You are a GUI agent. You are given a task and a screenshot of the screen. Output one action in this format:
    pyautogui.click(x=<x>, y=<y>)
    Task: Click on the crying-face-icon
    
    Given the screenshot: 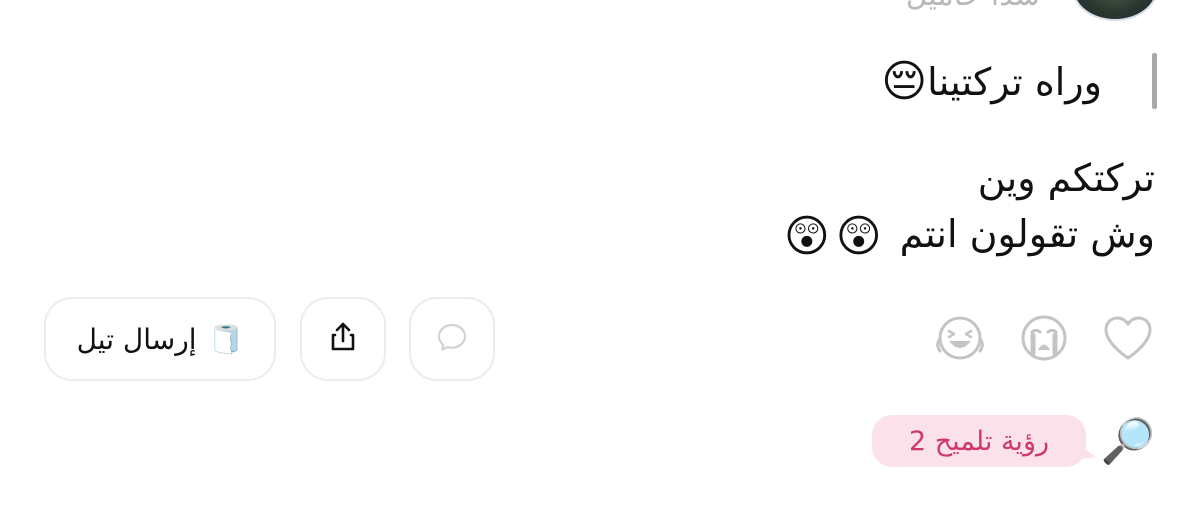 What is the action you would take?
    pyautogui.click(x=1044, y=340)
    